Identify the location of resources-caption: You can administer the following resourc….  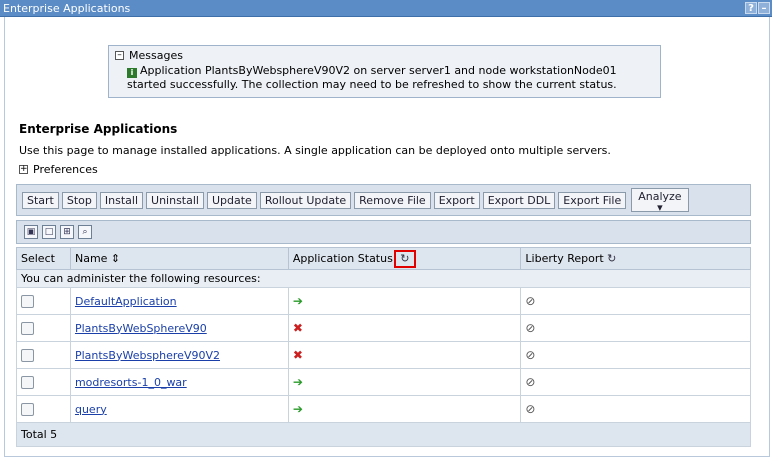
(383, 278).